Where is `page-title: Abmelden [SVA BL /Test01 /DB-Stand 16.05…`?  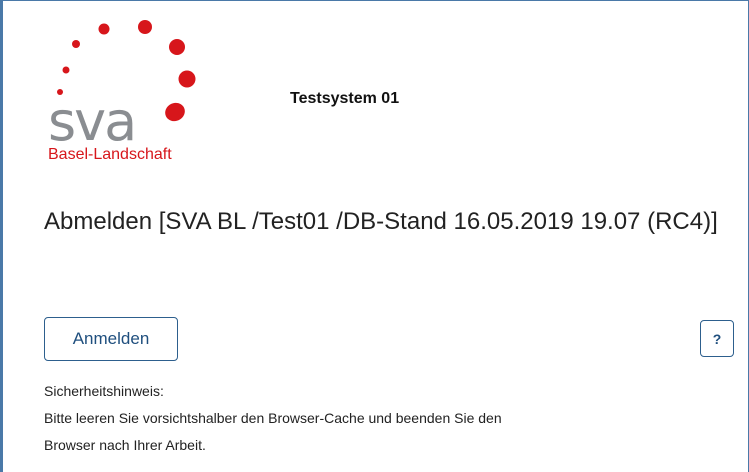 page-title: Abmelden [SVA BL /Test01 /DB-Stand 16.05… is located at coordinates (381, 221).